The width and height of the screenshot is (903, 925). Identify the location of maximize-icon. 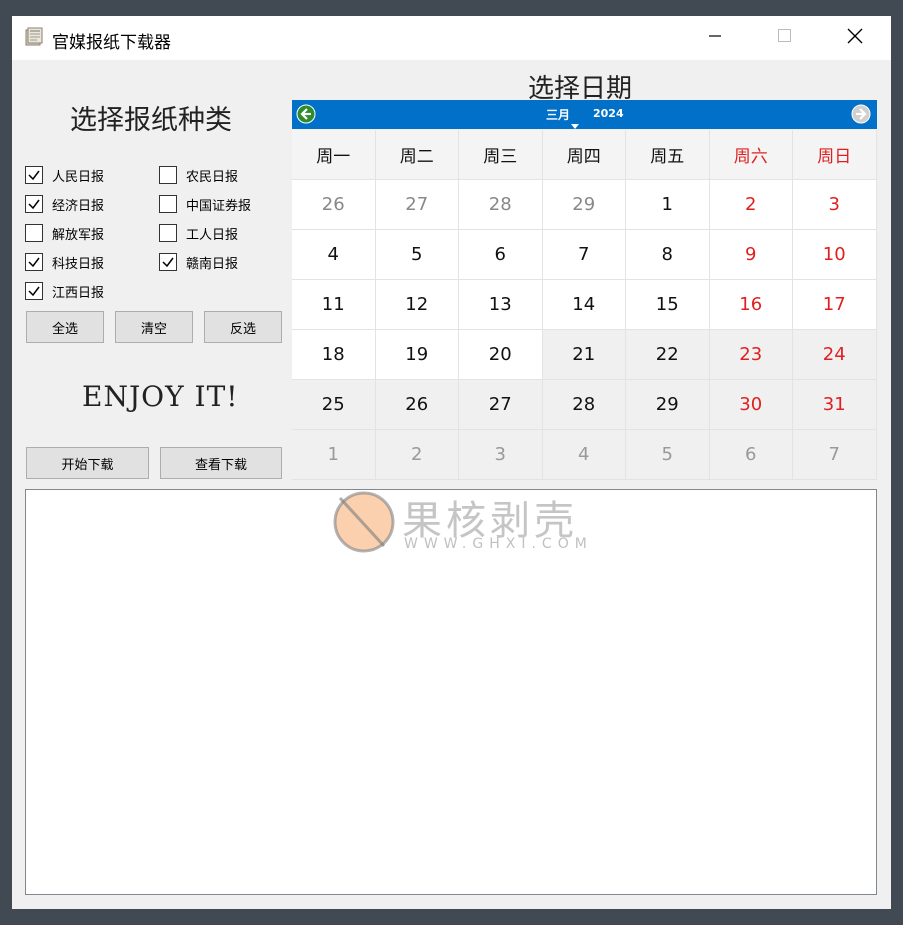
(784, 38).